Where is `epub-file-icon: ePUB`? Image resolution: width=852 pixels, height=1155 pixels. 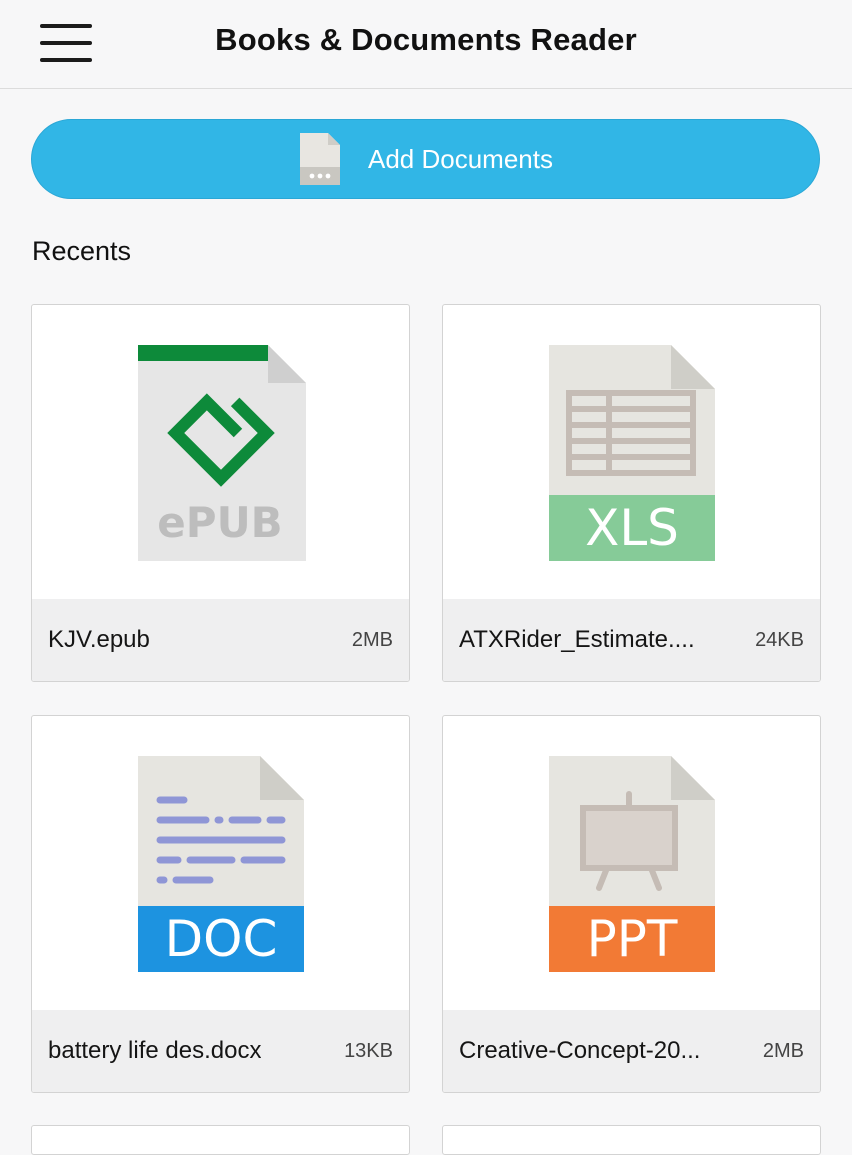 epub-file-icon: ePUB is located at coordinates (221, 453).